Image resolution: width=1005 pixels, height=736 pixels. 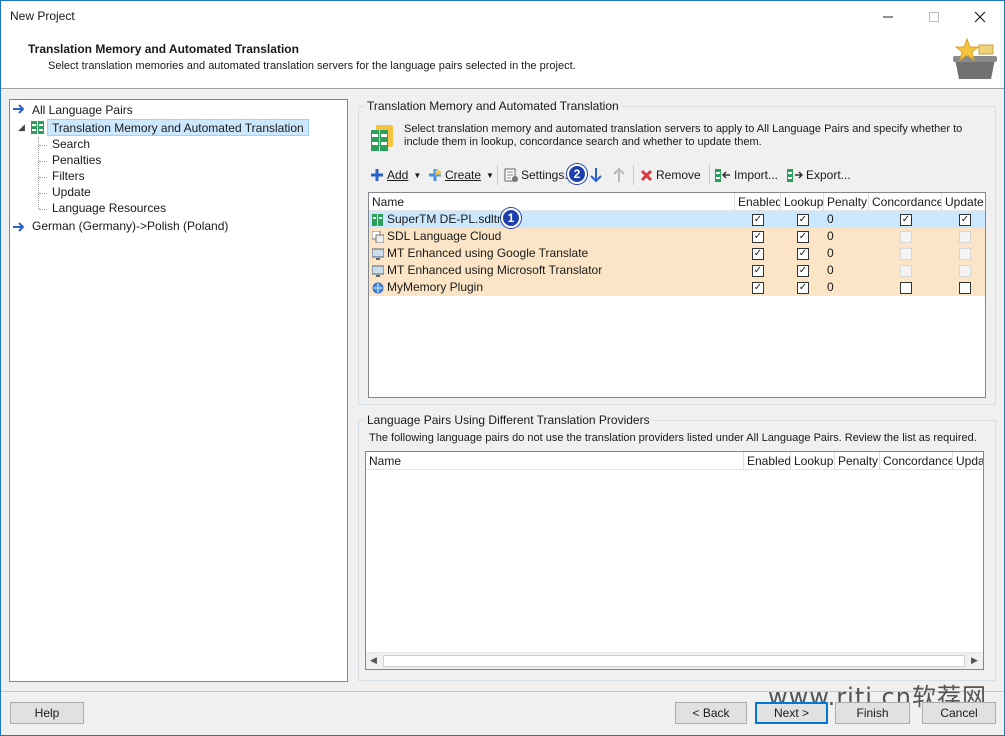 What do you see at coordinates (795, 175) in the screenshot?
I see `export-icon` at bounding box center [795, 175].